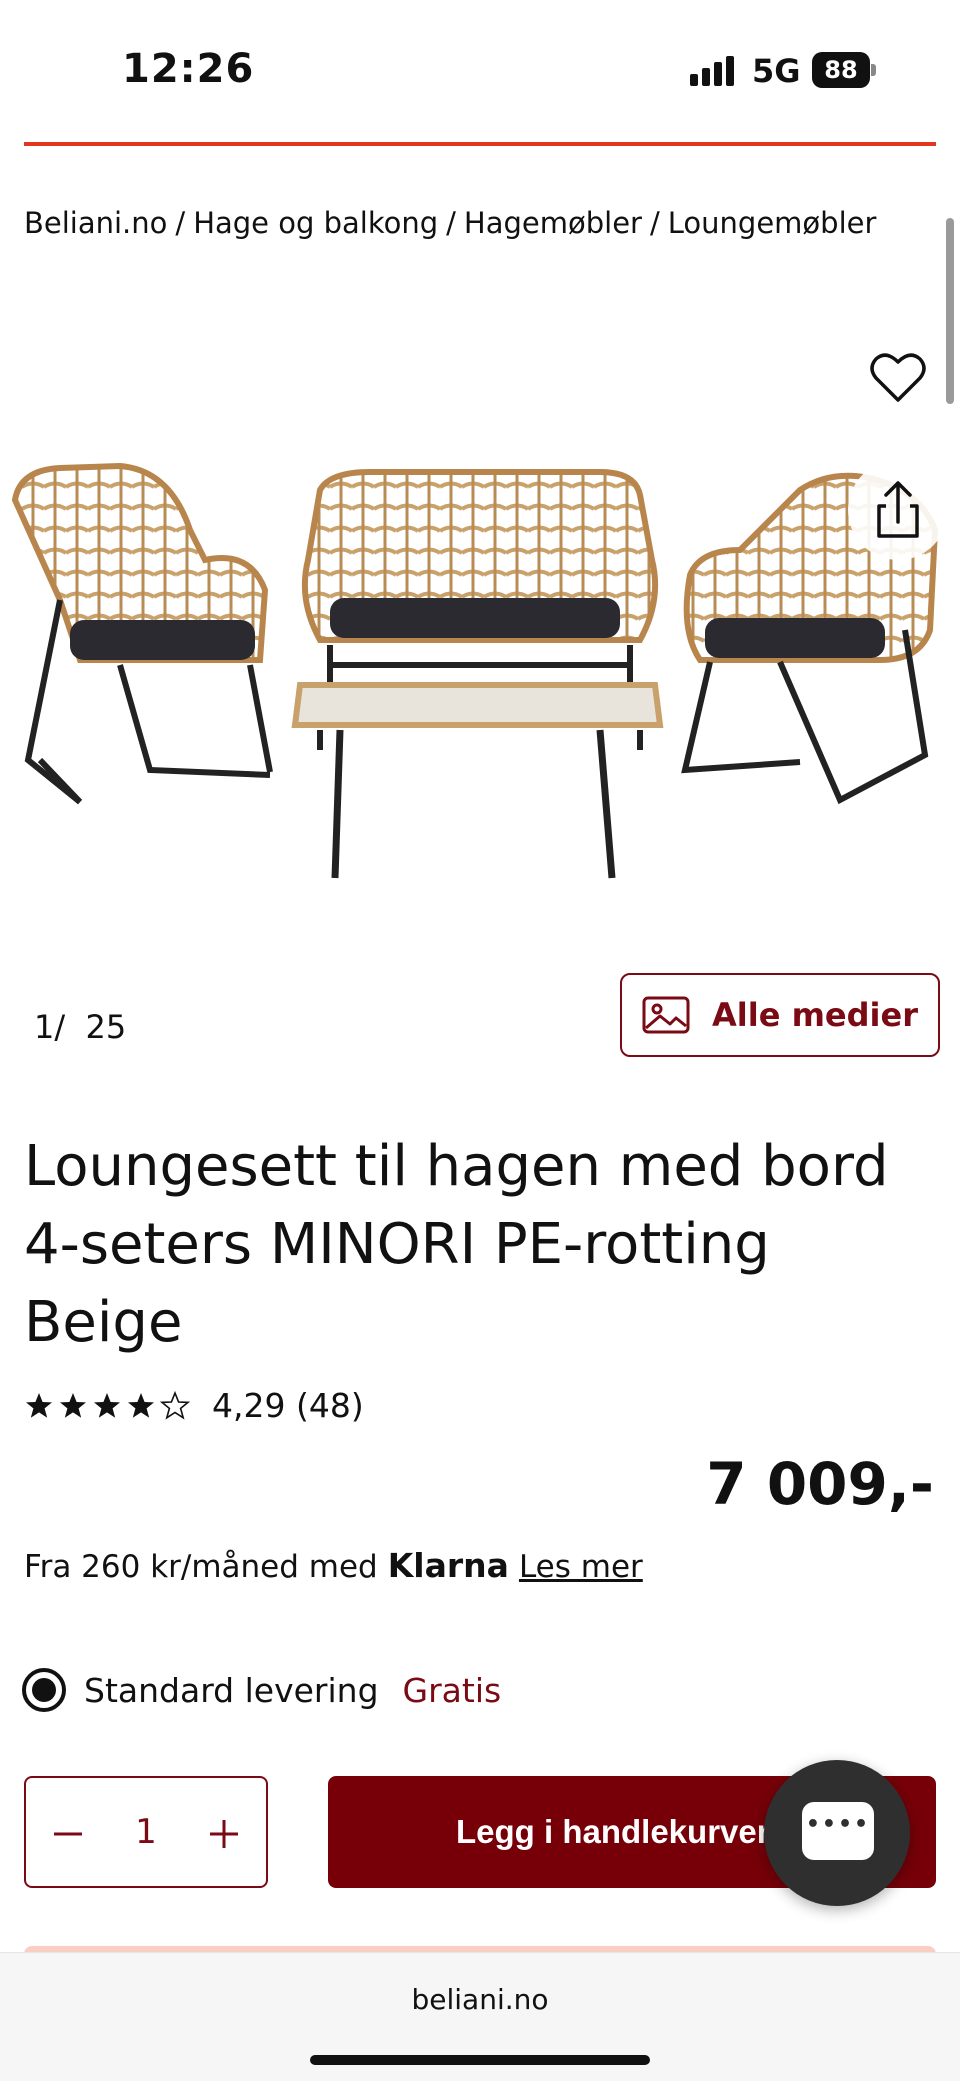 The width and height of the screenshot is (960, 2081). I want to click on battery-level: 88, so click(841, 70).